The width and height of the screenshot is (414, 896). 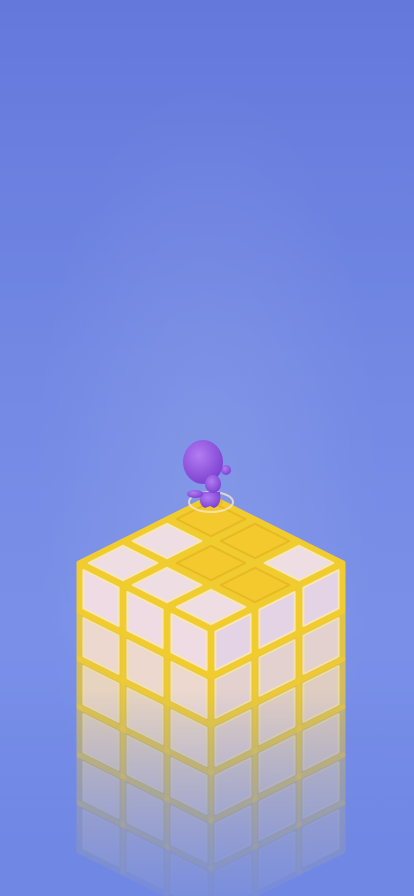 I want to click on character-torso, so click(x=213, y=484).